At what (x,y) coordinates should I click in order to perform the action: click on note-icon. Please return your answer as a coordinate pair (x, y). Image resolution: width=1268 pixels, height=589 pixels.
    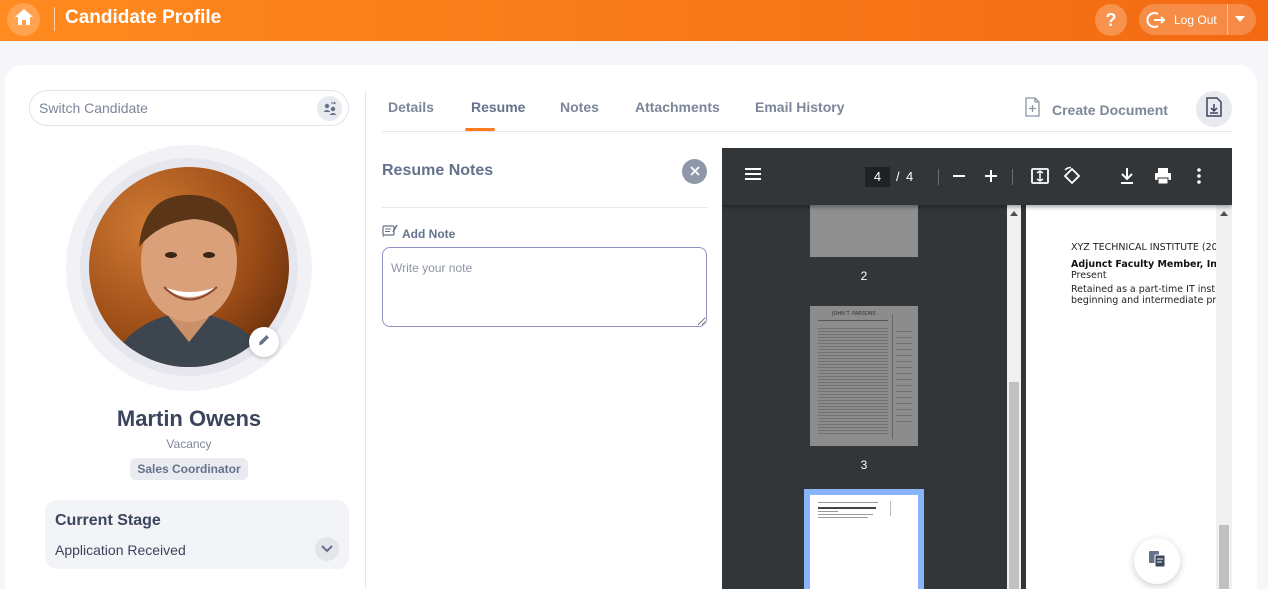
    Looking at the image, I should click on (390, 233).